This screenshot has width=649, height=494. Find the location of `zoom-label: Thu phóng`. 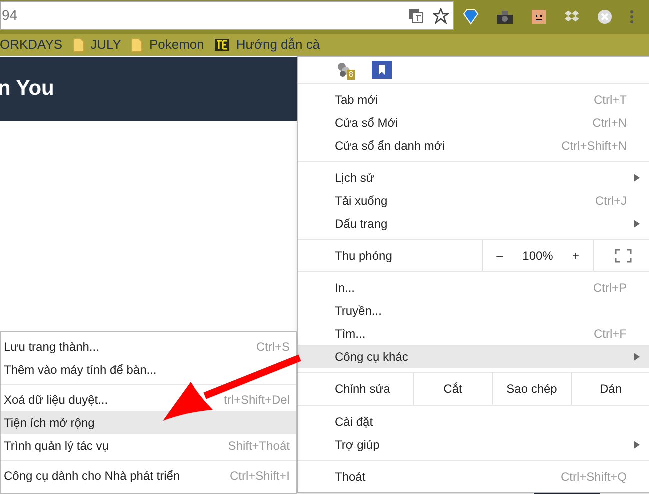

zoom-label: Thu phóng is located at coordinates (364, 256).